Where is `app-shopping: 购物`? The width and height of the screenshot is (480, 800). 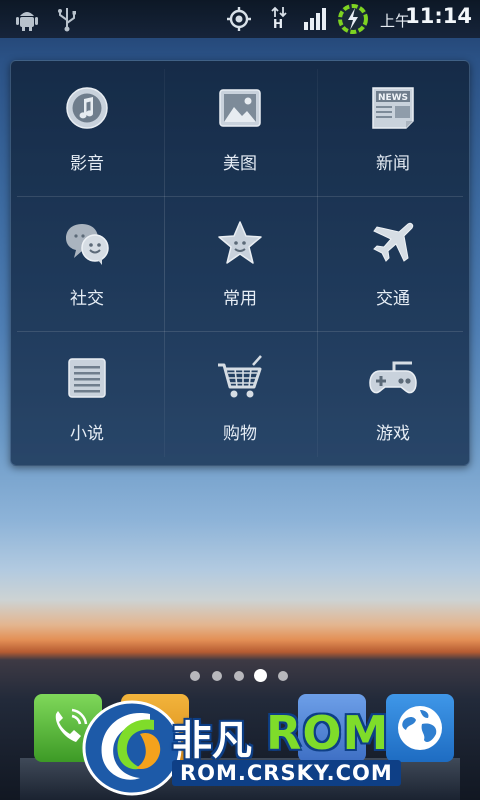 app-shopping: 购物 is located at coordinates (240, 398).